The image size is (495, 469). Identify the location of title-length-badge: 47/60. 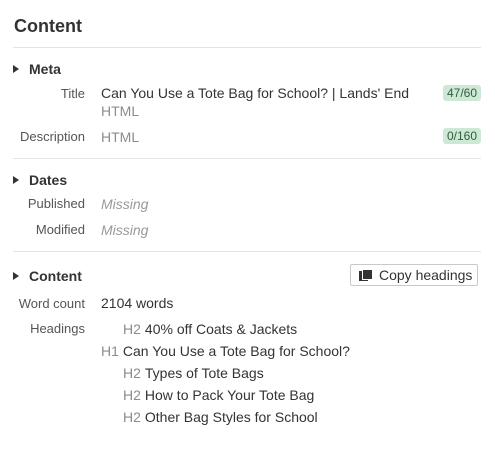
(461, 93).